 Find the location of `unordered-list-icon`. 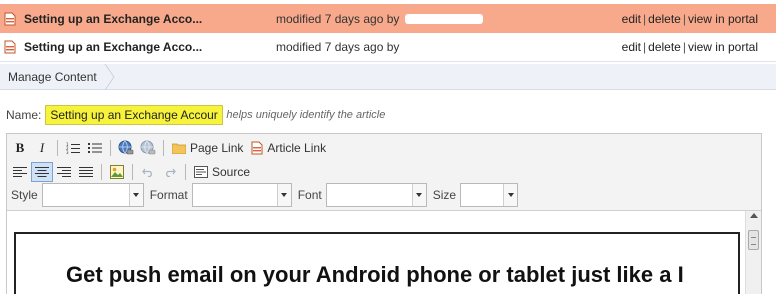

unordered-list-icon is located at coordinates (95, 148).